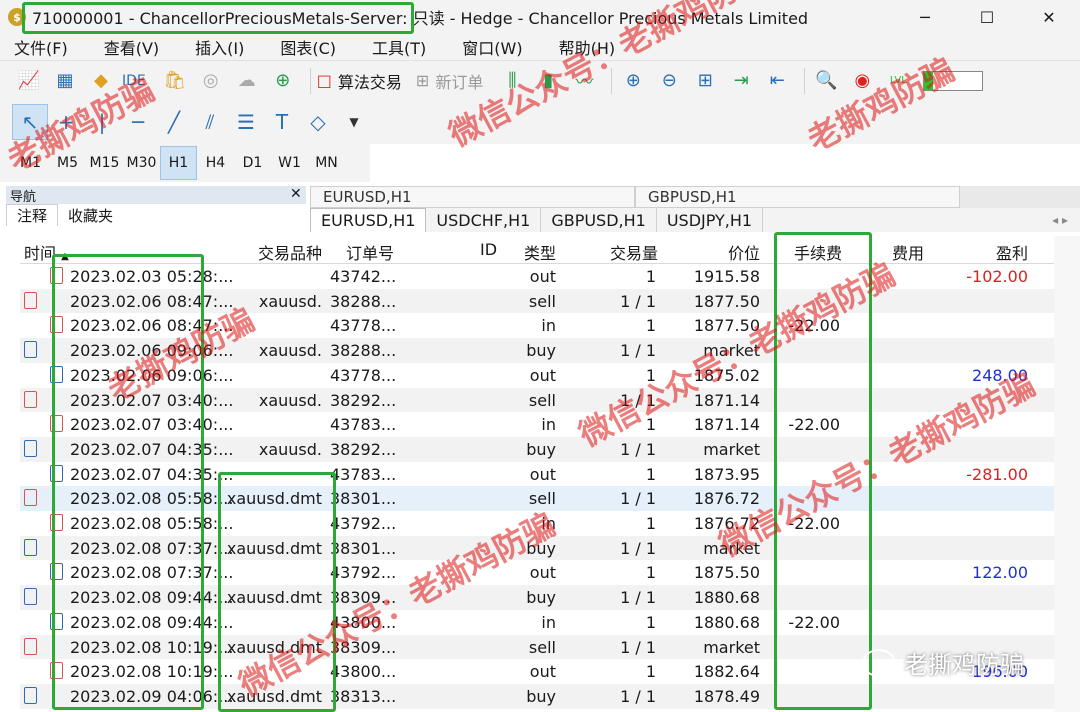 Image resolution: width=1080 pixels, height=712 pixels. What do you see at coordinates (138, 122) in the screenshot?
I see `horizontal-line-icon: ─` at bounding box center [138, 122].